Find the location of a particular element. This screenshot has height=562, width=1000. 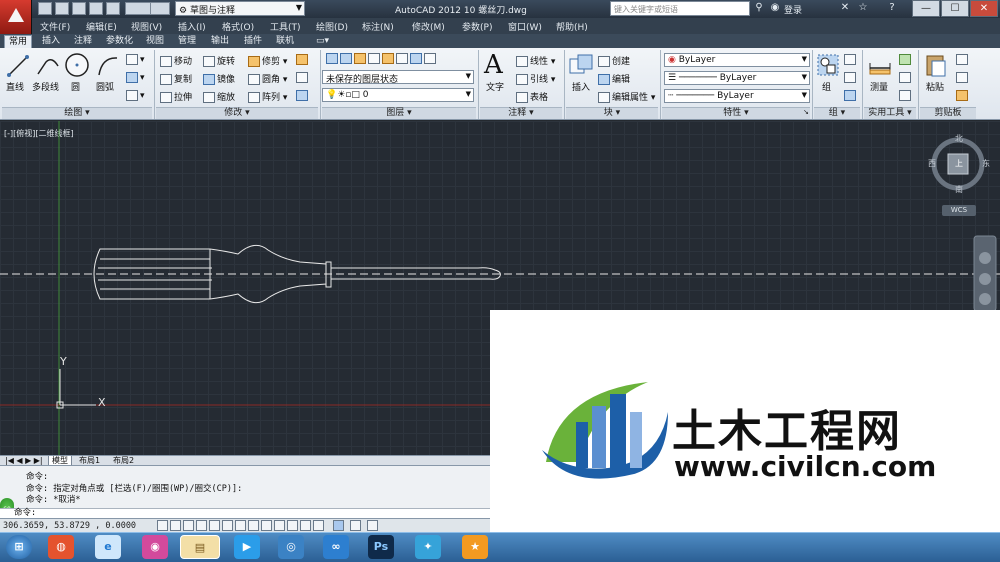

tab-online: 联机 is located at coordinates (285, 41).